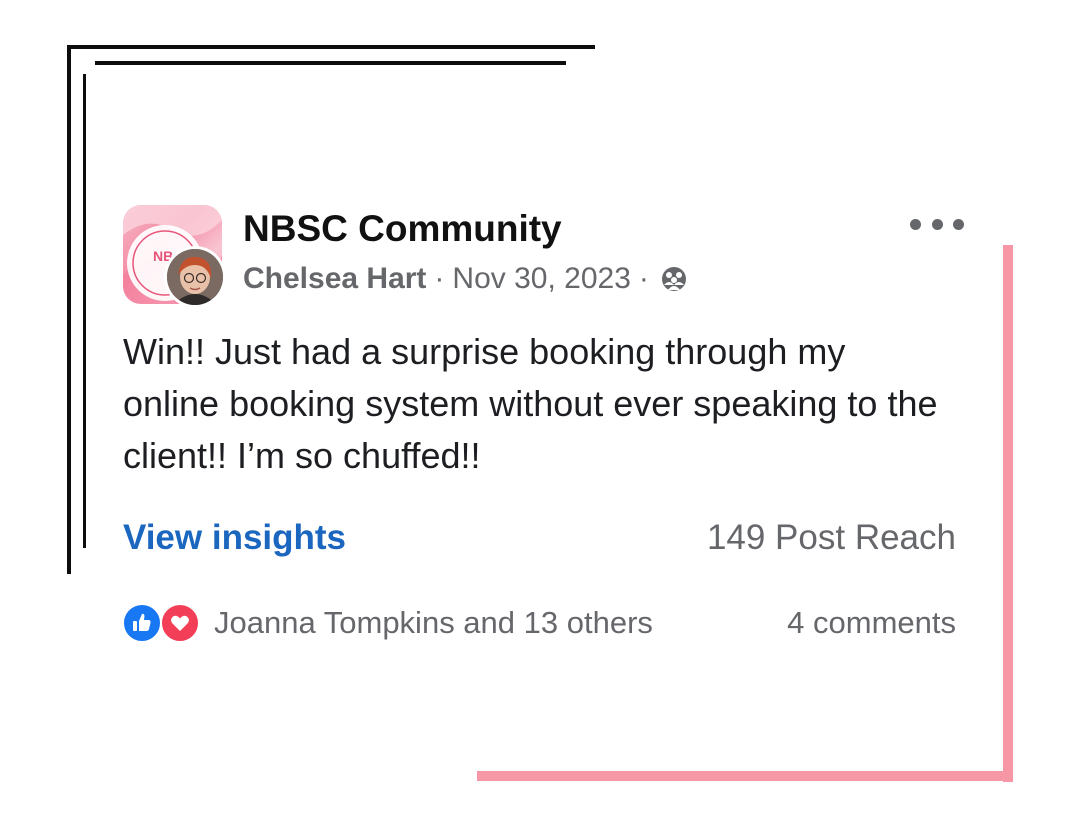 Image resolution: width=1080 pixels, height=813 pixels. I want to click on view-insights-link: View insights, so click(234, 538).